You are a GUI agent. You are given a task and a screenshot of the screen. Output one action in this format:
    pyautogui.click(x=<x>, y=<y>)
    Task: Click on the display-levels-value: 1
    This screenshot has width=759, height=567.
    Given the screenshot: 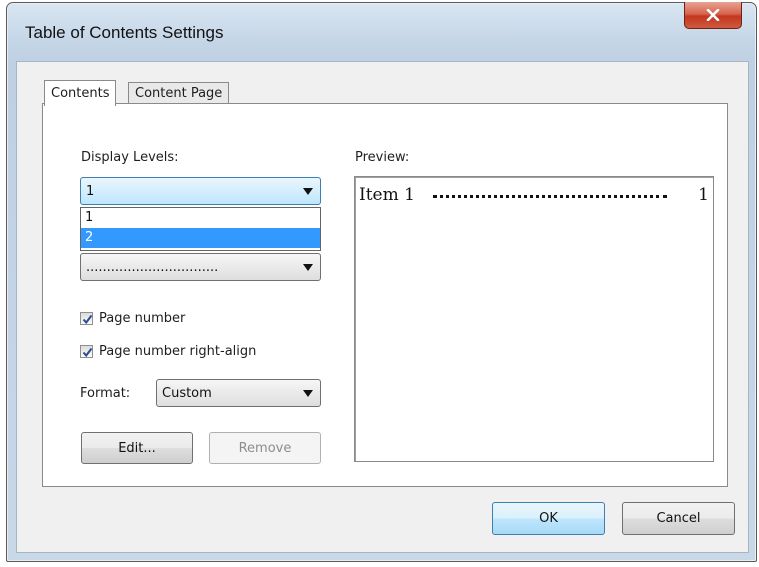 What is the action you would take?
    pyautogui.click(x=90, y=191)
    